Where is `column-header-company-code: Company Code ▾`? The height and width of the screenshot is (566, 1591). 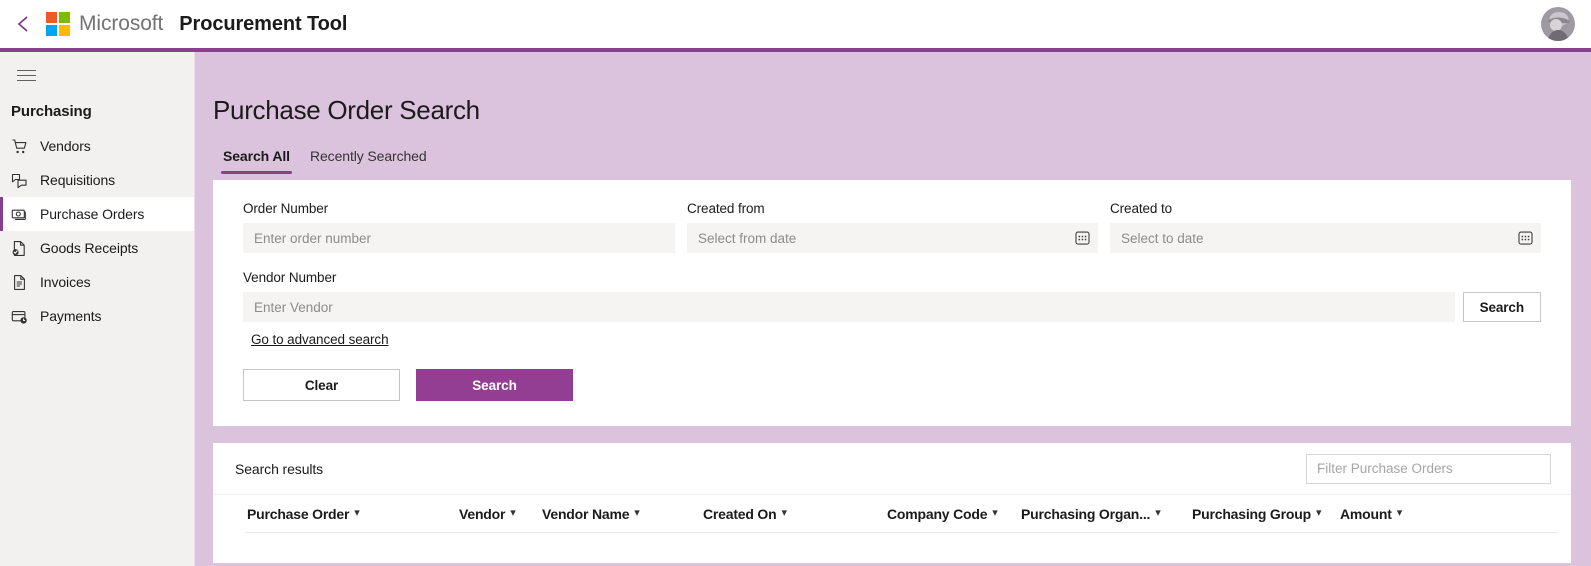
column-header-company-code: Company Code ▾ is located at coordinates (954, 514).